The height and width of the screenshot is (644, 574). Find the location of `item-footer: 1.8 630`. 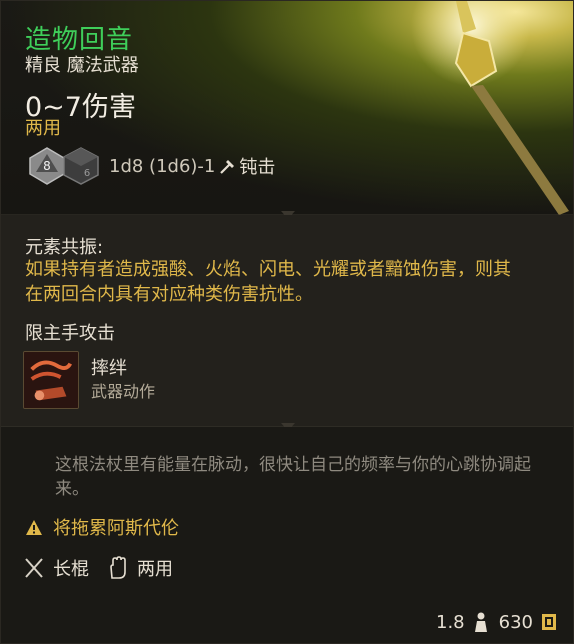

item-footer: 1.8 630 is located at coordinates (496, 622).